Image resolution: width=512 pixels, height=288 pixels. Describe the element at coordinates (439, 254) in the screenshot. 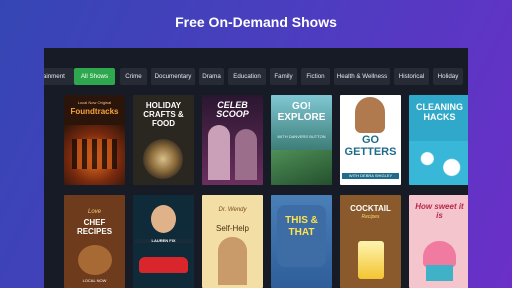

I see `sweet-art` at that location.